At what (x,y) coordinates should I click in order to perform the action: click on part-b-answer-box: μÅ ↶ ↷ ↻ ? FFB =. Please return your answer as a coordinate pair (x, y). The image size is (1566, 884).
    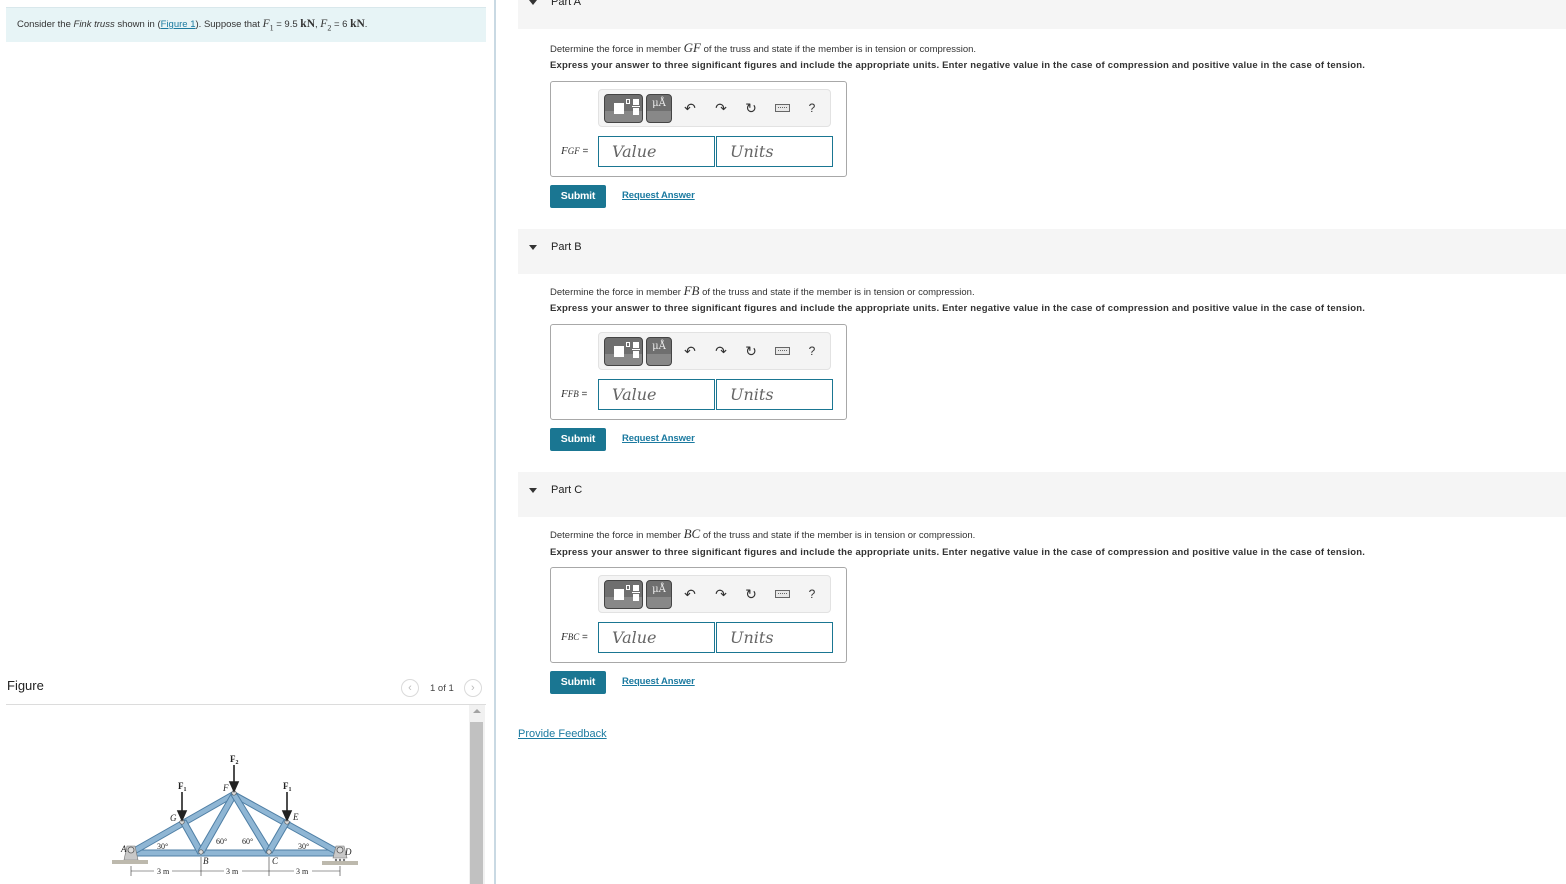
    Looking at the image, I should click on (698, 372).